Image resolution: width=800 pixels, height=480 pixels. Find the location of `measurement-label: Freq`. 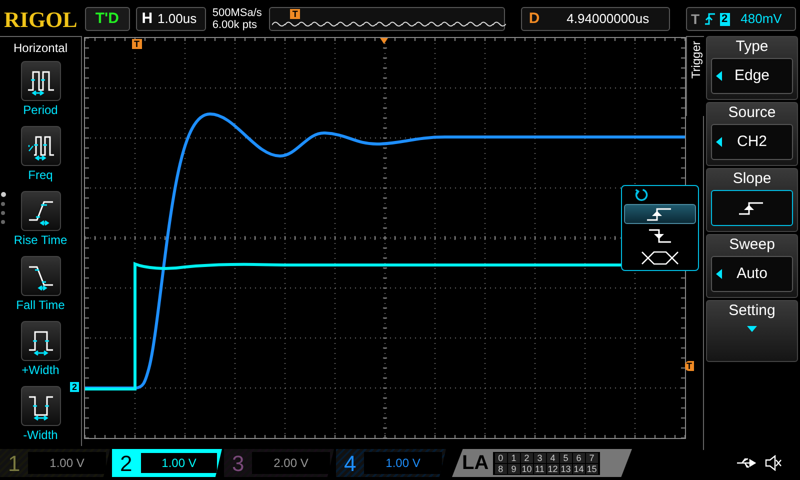

measurement-label: Freq is located at coordinates (40, 175).